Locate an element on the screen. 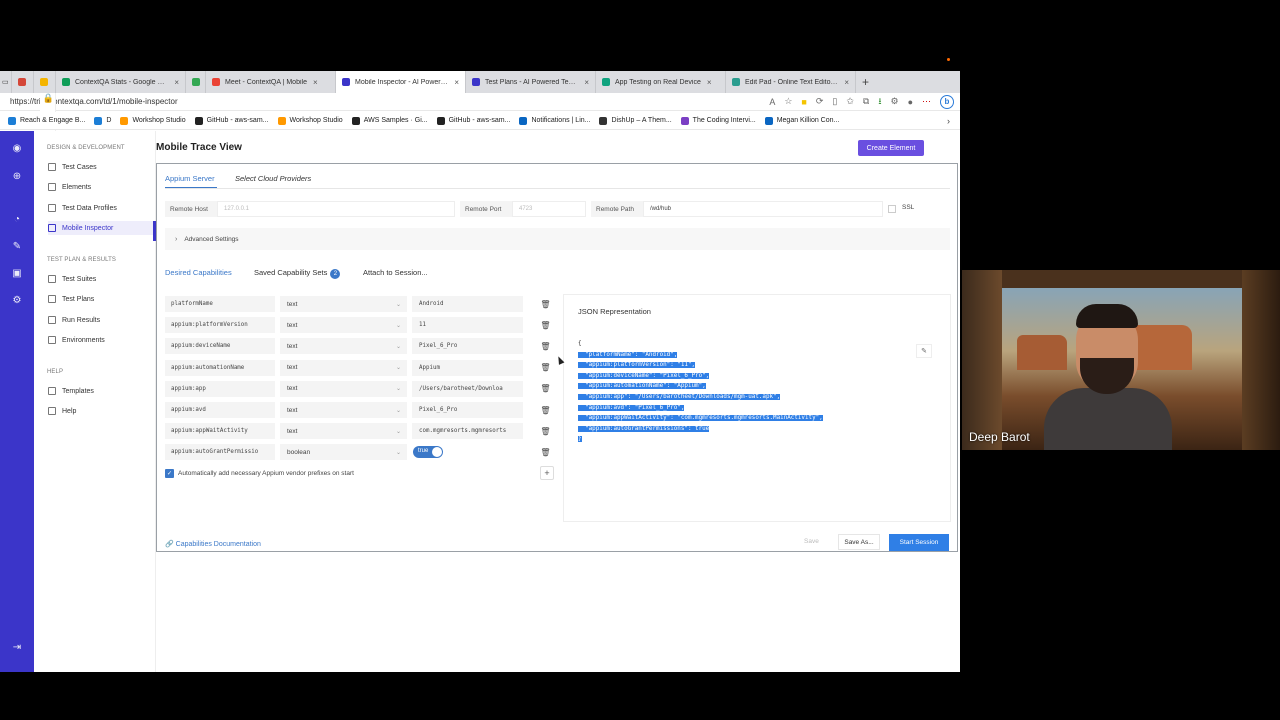 Image resolution: width=1280 pixels, height=720 pixels. sidebar-item-test-suites: Test Suites is located at coordinates (101, 279).